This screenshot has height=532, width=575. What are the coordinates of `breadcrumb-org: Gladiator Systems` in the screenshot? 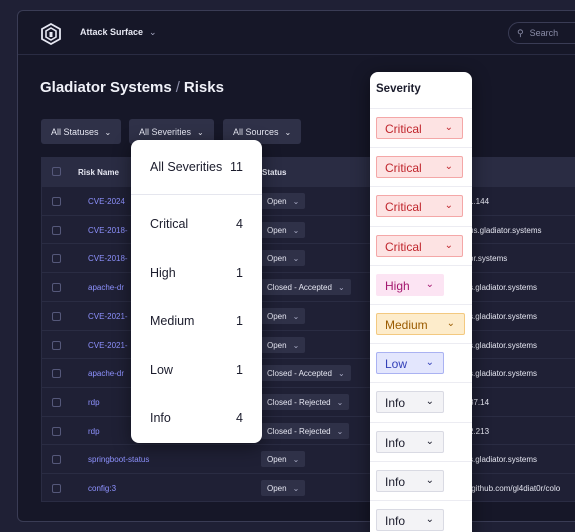 It's located at (106, 87).